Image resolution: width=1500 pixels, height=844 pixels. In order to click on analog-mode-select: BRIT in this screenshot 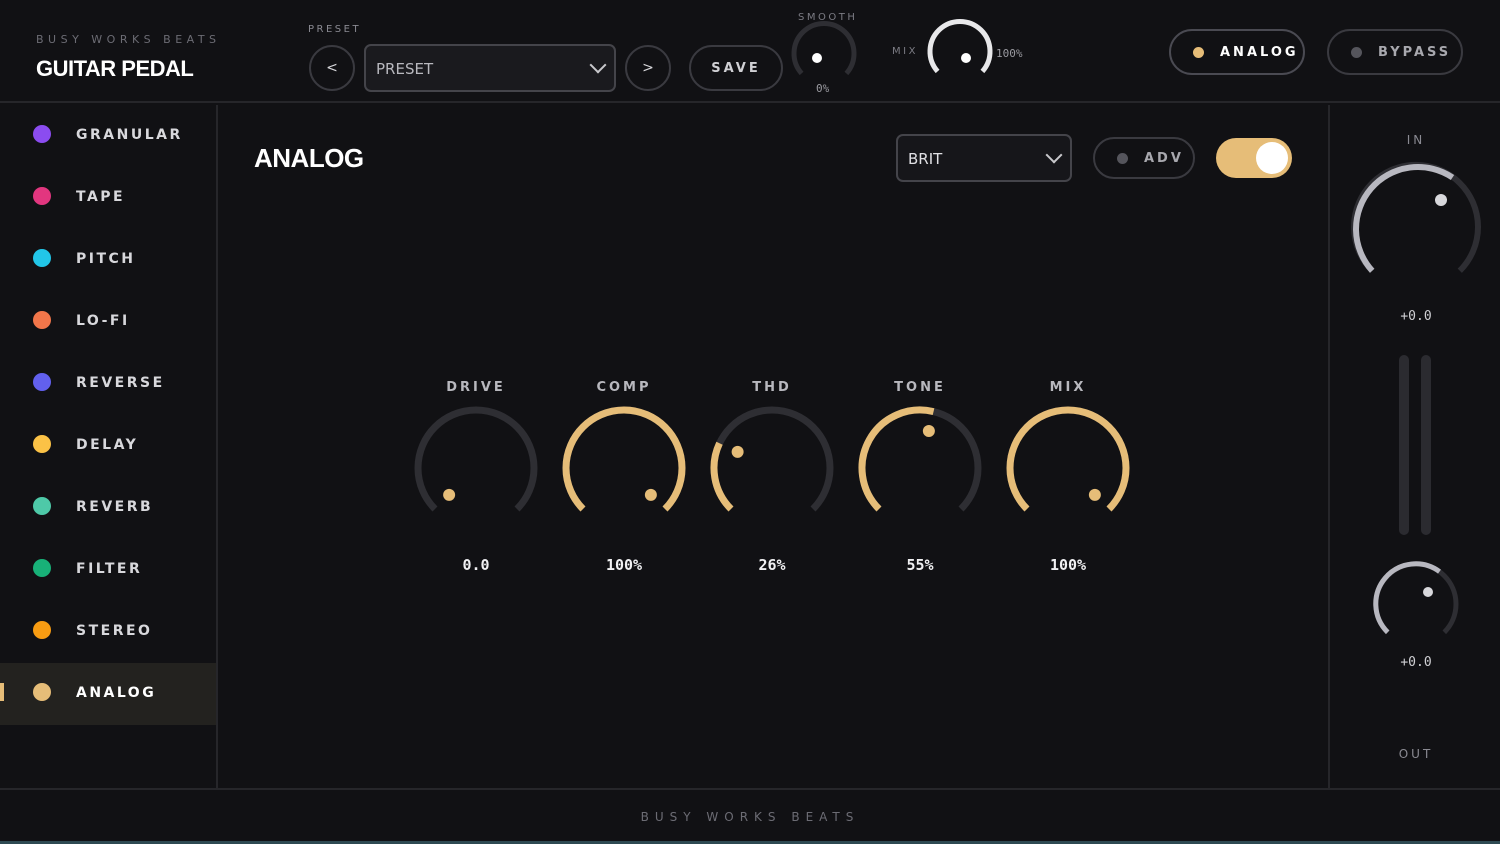, I will do `click(984, 158)`.